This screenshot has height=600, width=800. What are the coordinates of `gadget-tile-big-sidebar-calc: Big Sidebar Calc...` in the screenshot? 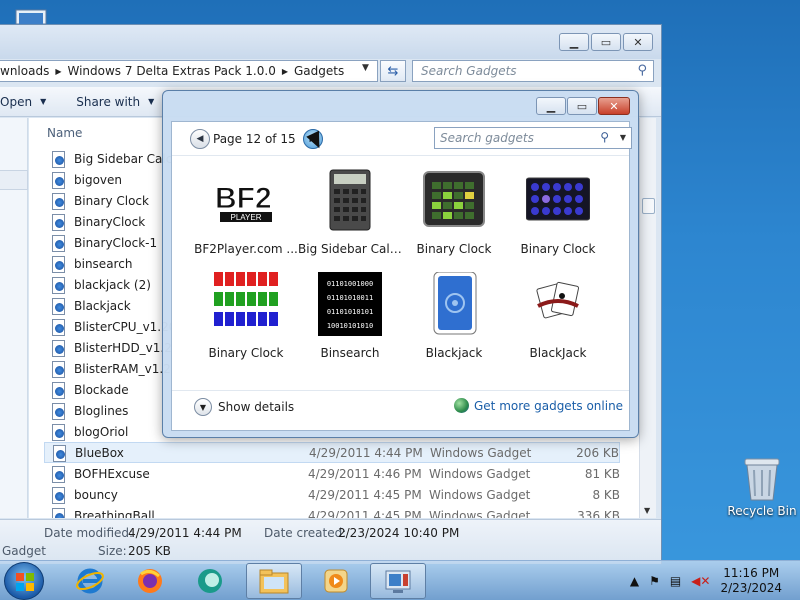 It's located at (350, 218).